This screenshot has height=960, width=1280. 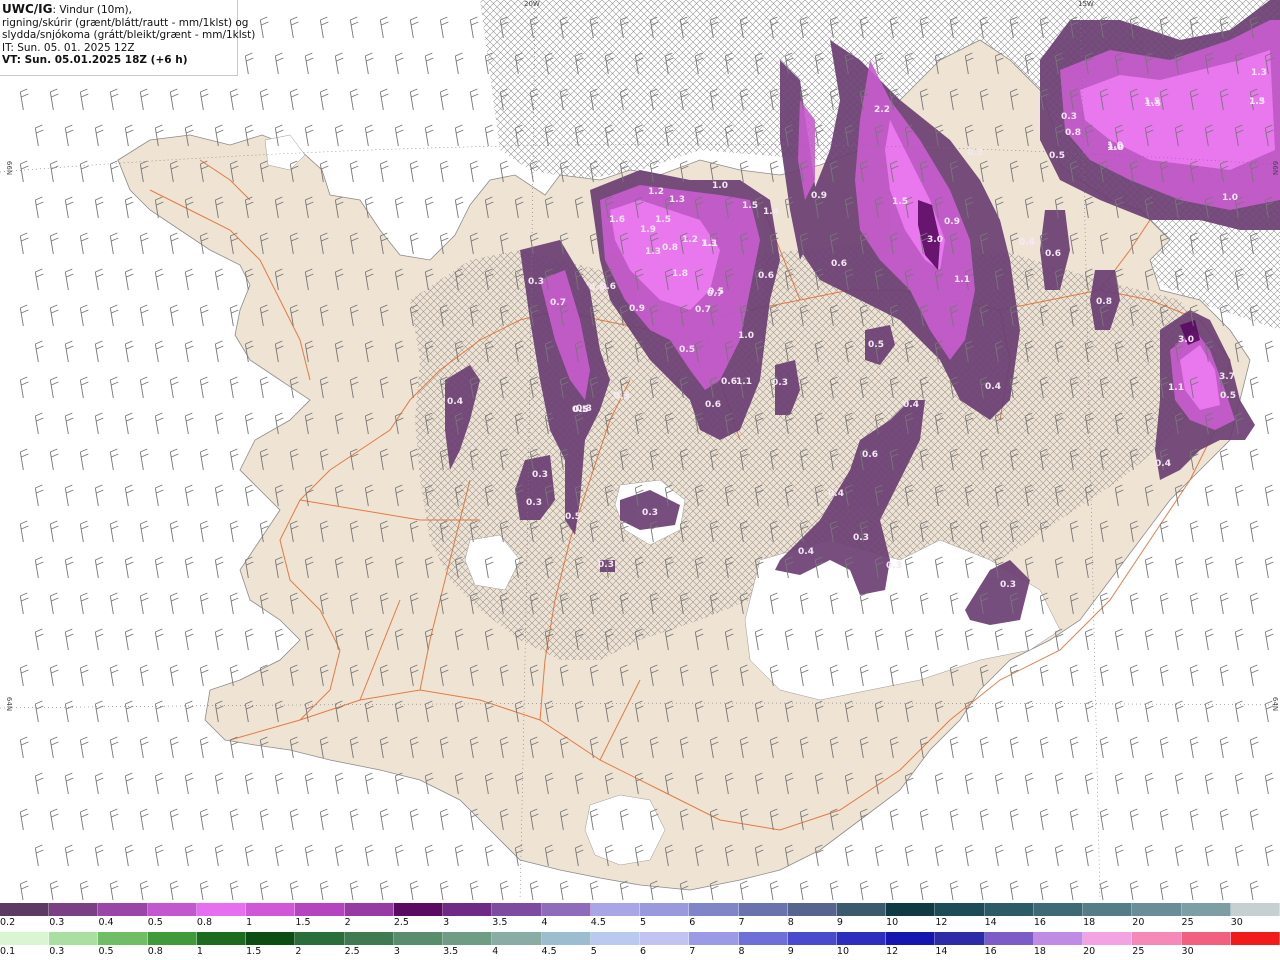 What do you see at coordinates (790, 922) in the screenshot?
I see `legend-label: 8` at bounding box center [790, 922].